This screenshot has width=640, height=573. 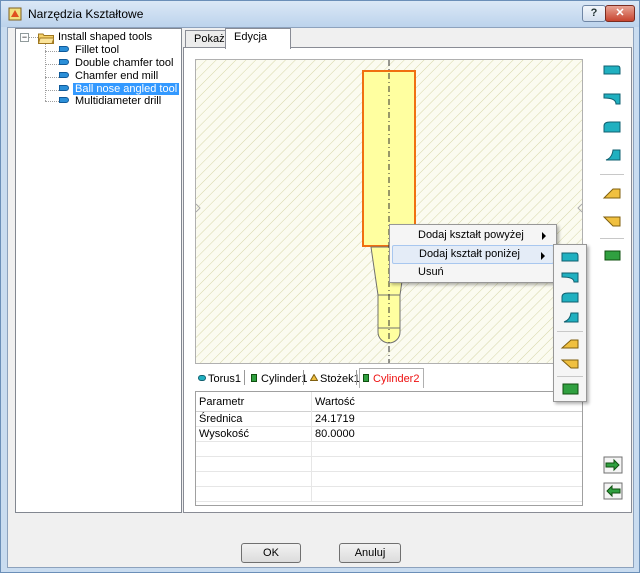 What do you see at coordinates (594, 13) in the screenshot?
I see `help-button: ?` at bounding box center [594, 13].